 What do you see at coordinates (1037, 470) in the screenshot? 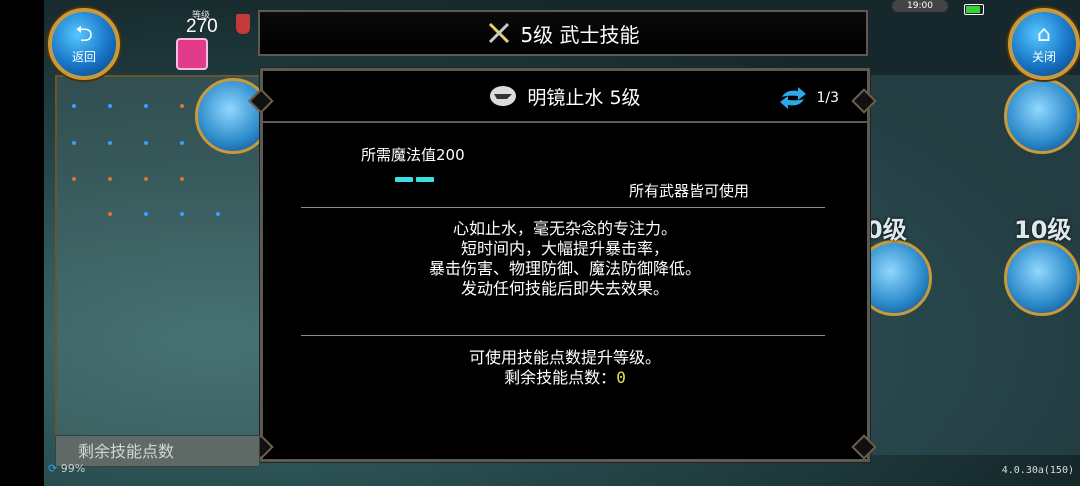
I see `version-label: 4.0.30a(150)` at bounding box center [1037, 470].